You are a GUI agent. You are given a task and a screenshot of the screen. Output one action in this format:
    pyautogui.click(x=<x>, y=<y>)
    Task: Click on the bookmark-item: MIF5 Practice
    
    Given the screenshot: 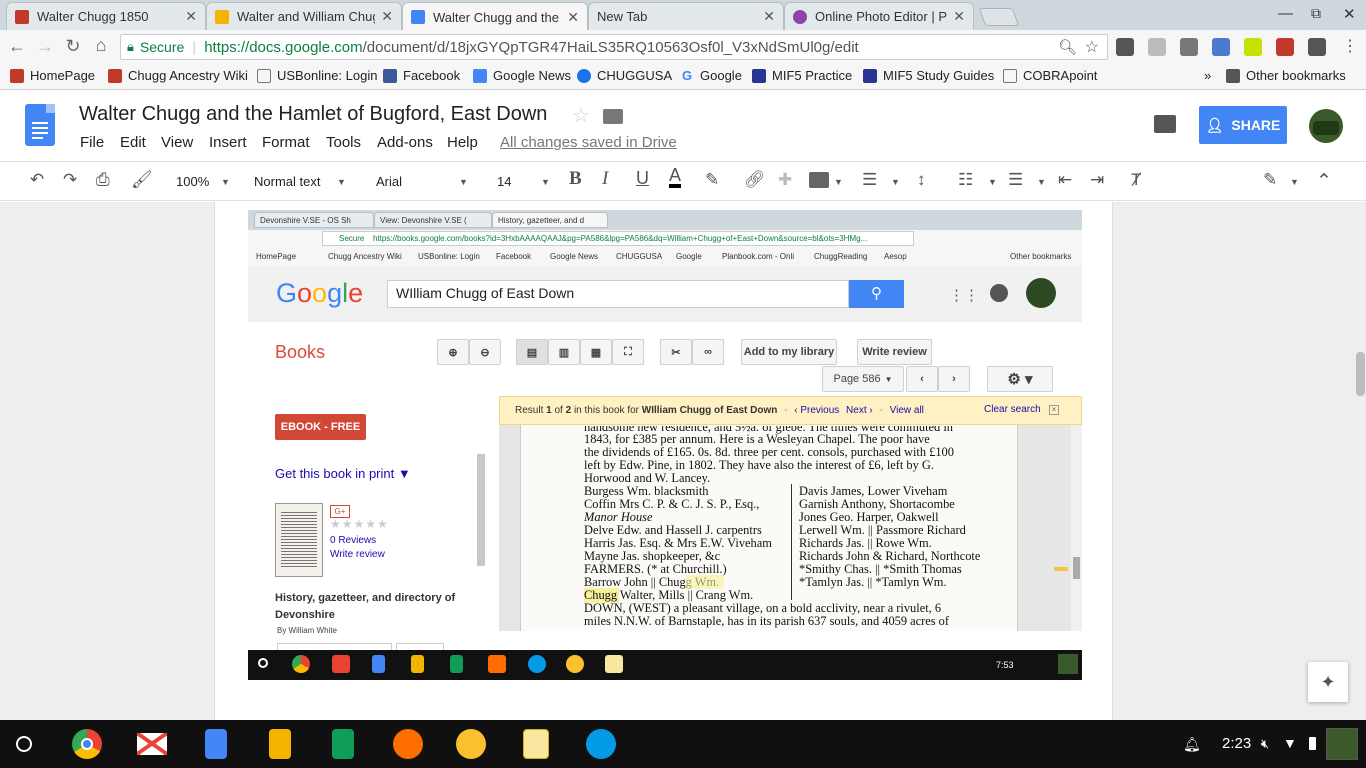 What is the action you would take?
    pyautogui.click(x=802, y=75)
    